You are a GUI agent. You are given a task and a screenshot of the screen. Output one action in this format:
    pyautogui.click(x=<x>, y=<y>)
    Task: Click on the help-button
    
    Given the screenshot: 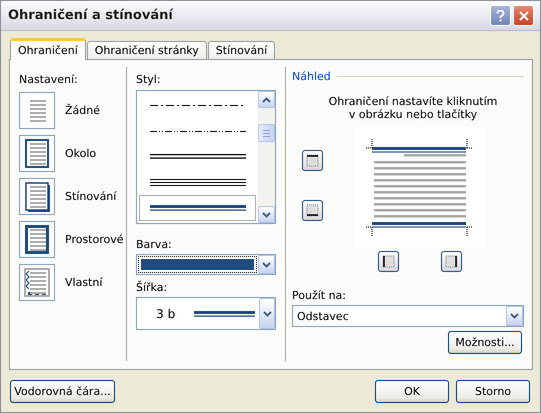 What is the action you would take?
    pyautogui.click(x=500, y=15)
    